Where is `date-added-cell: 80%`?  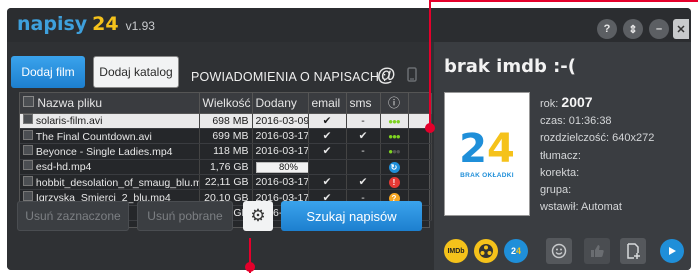
date-added-cell: 80% is located at coordinates (280, 167).